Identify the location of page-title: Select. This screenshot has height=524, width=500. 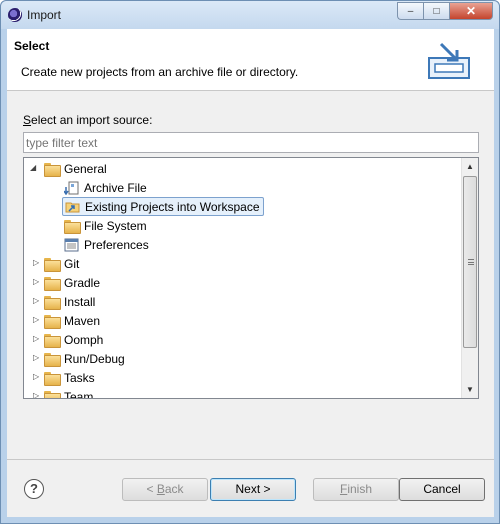
(32, 46).